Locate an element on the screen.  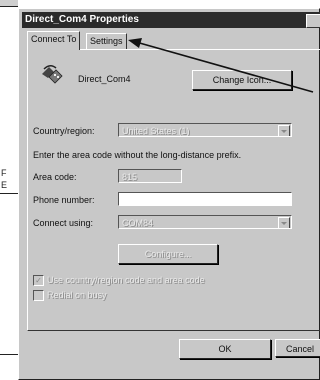
connection-name: Direct_Com4 is located at coordinates (104, 79).